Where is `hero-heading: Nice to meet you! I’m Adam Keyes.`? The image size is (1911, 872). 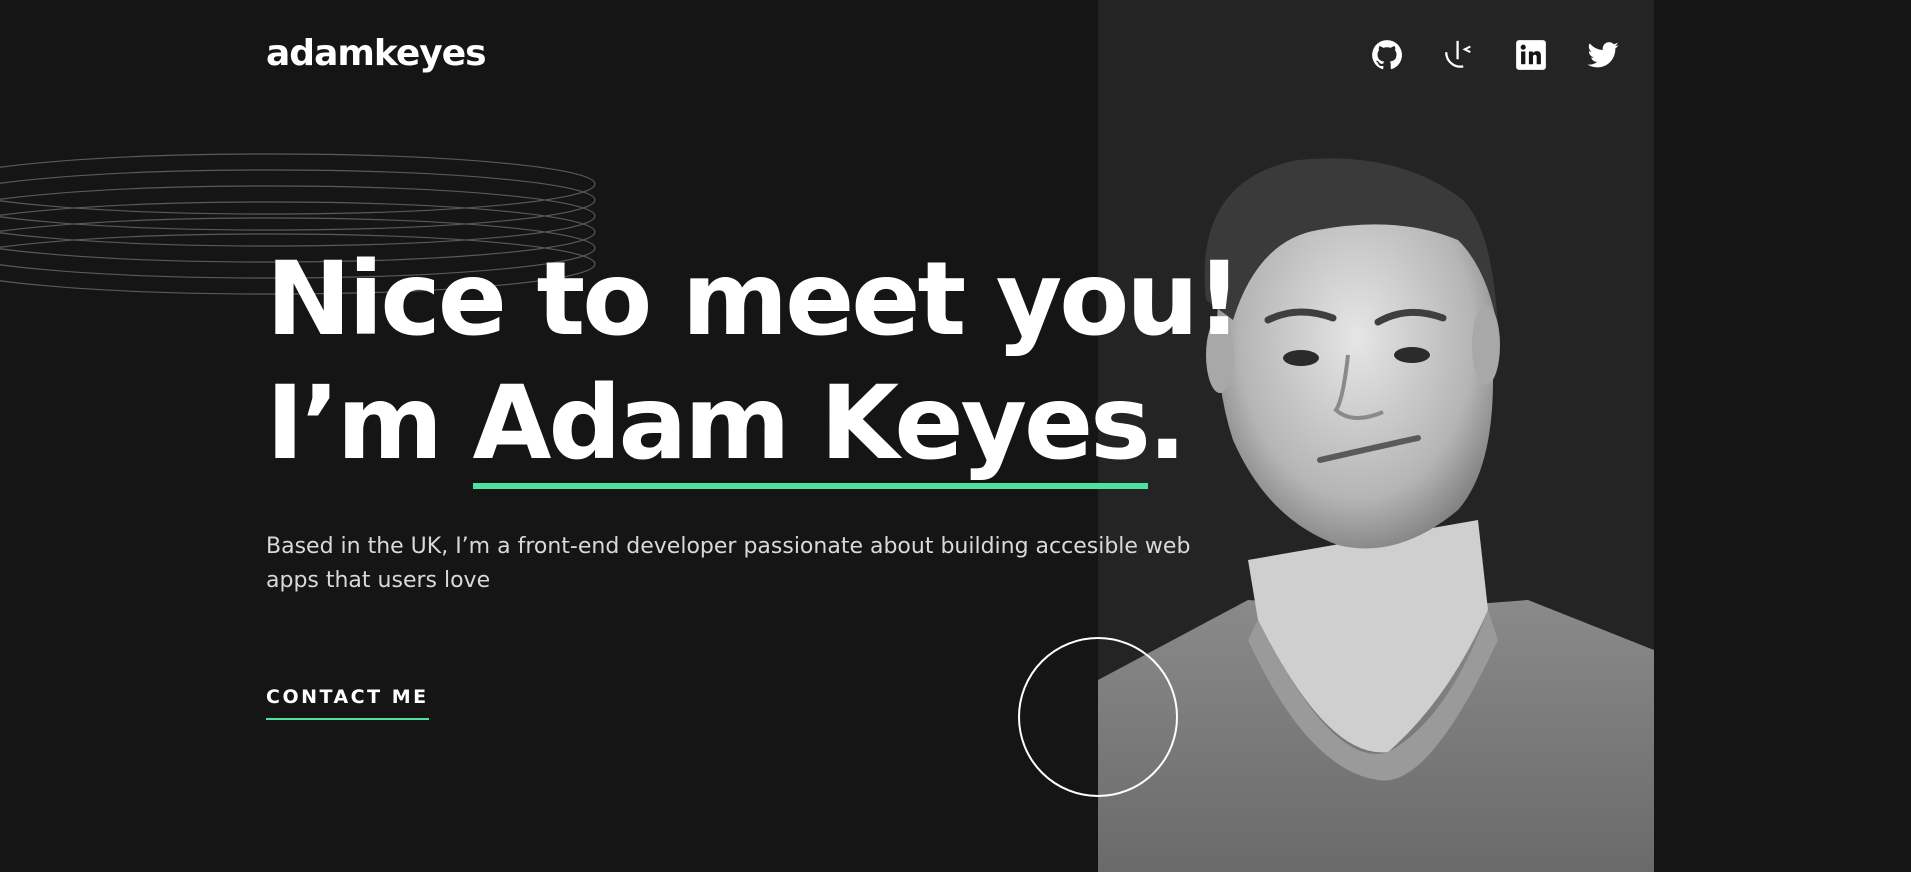 hero-heading: Nice to meet you! I’m Adam Keyes. is located at coordinates (754, 363).